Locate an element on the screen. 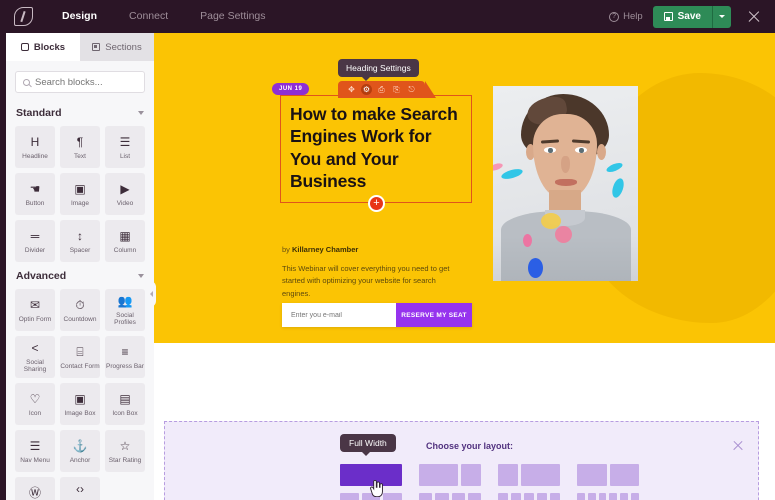  hero-byline: by Killarney Chamber is located at coordinates (320, 249).